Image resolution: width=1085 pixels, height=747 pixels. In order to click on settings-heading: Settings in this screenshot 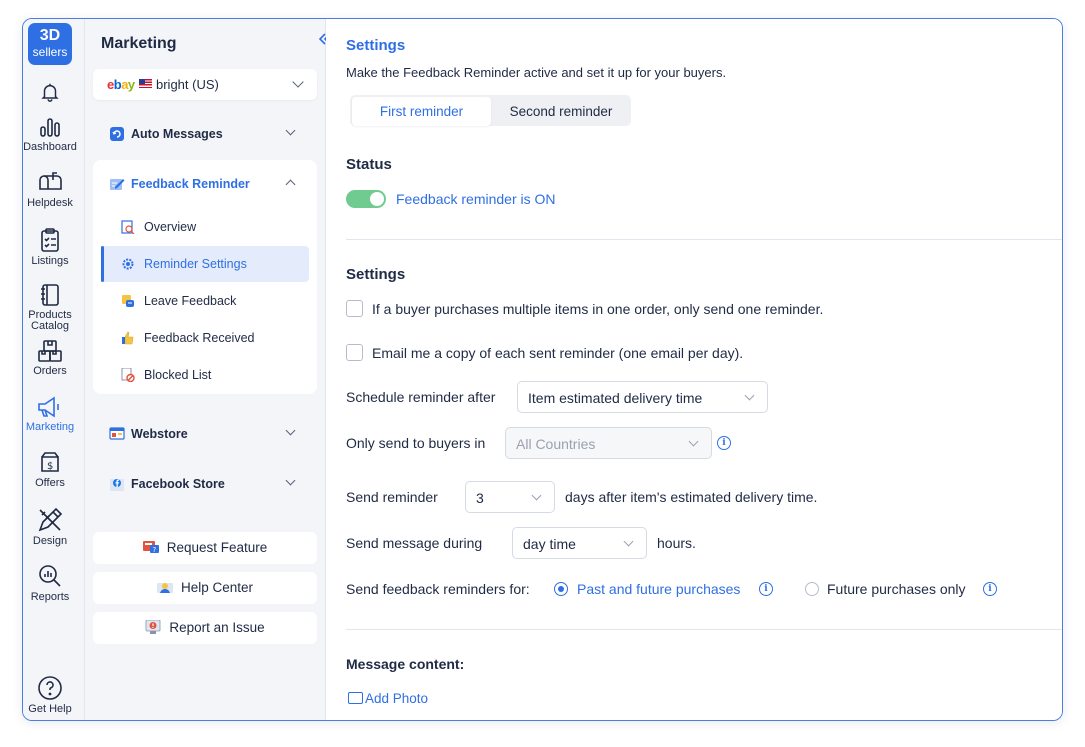, I will do `click(376, 274)`.